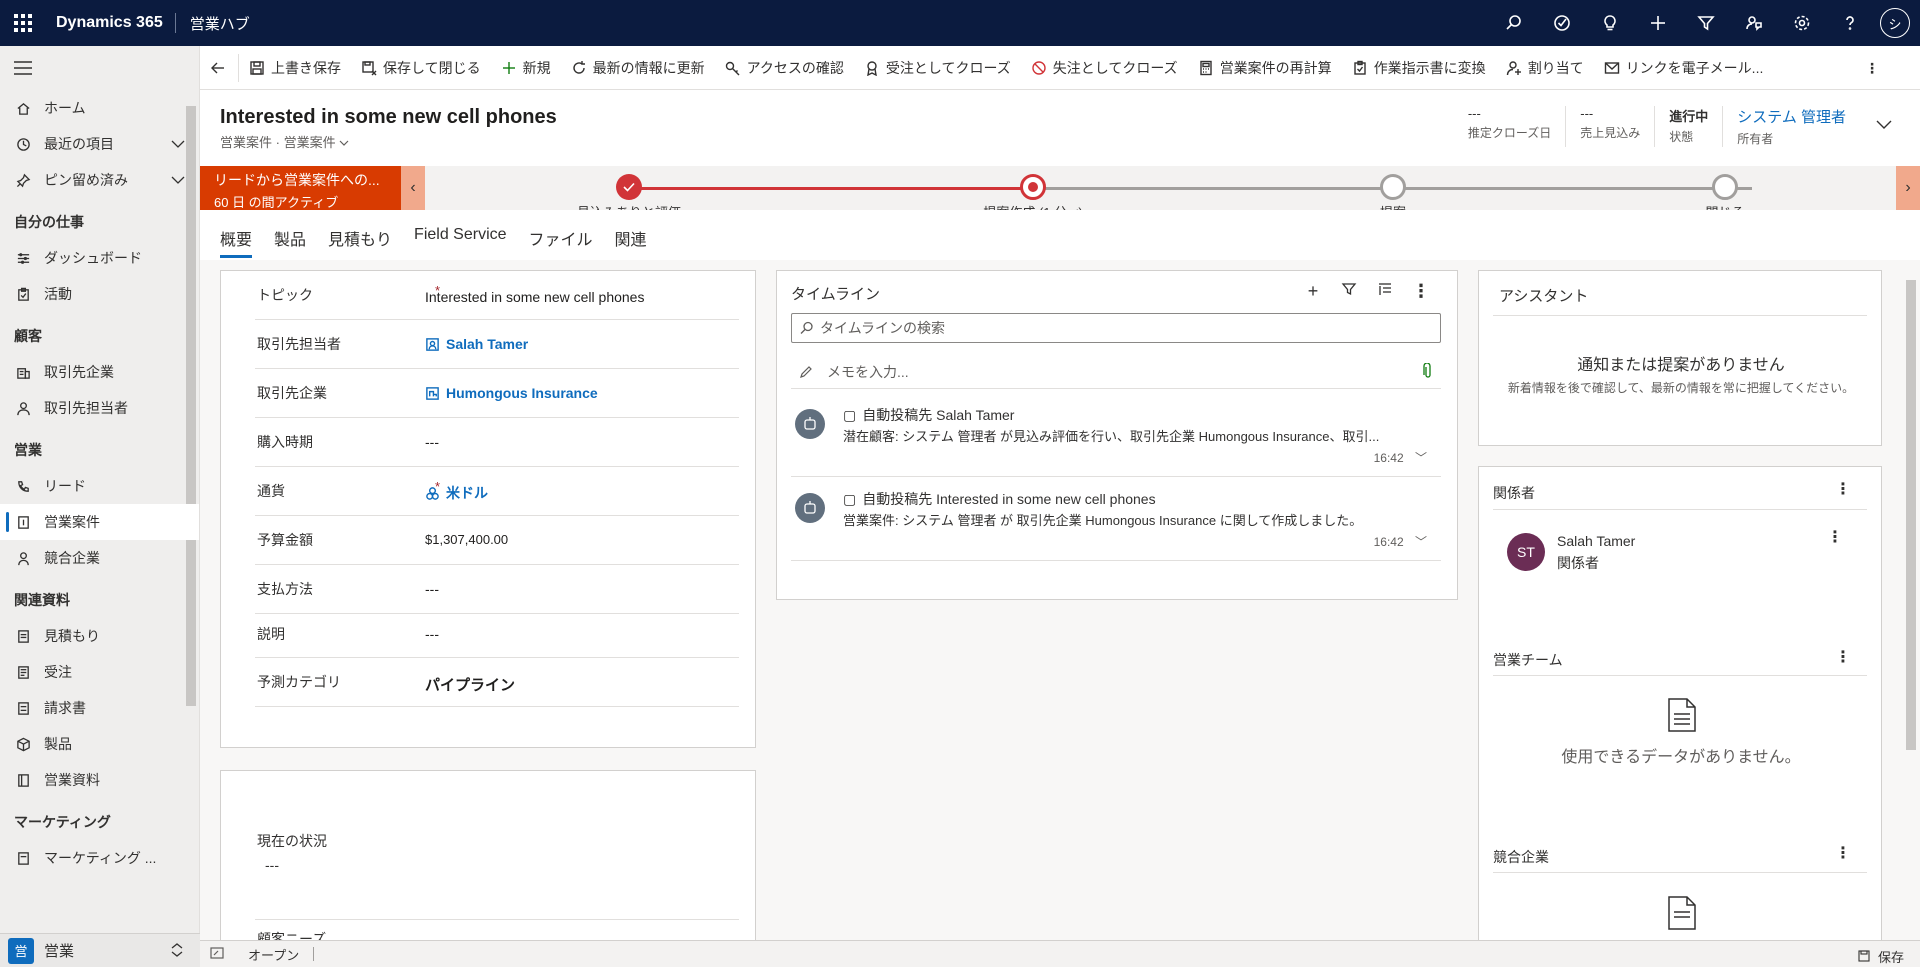  What do you see at coordinates (460, 235) in the screenshot?
I see `tab-field-service: Field Service` at bounding box center [460, 235].